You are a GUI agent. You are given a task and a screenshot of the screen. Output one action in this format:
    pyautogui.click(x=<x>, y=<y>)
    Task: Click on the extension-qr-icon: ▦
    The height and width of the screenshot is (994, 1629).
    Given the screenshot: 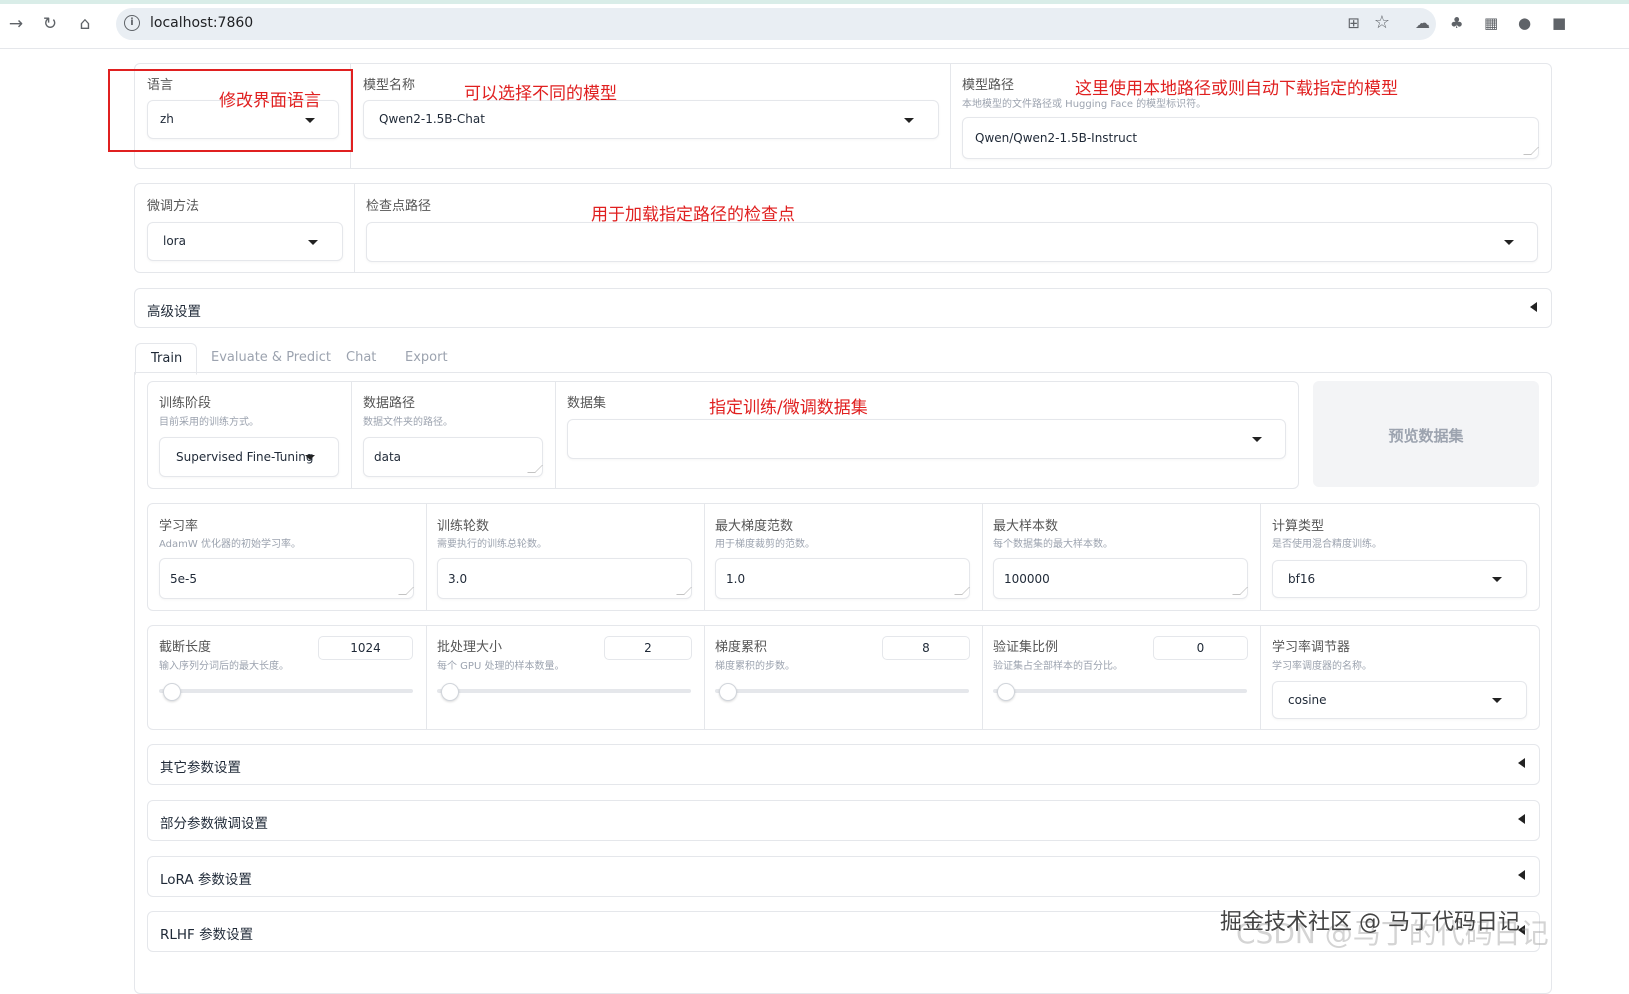 What is the action you would take?
    pyautogui.click(x=1491, y=23)
    